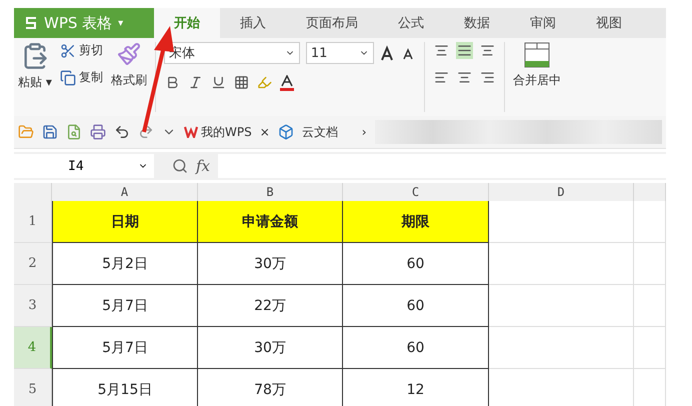  Describe the element at coordinates (416, 222) in the screenshot. I see `table-cell: 期限` at that location.